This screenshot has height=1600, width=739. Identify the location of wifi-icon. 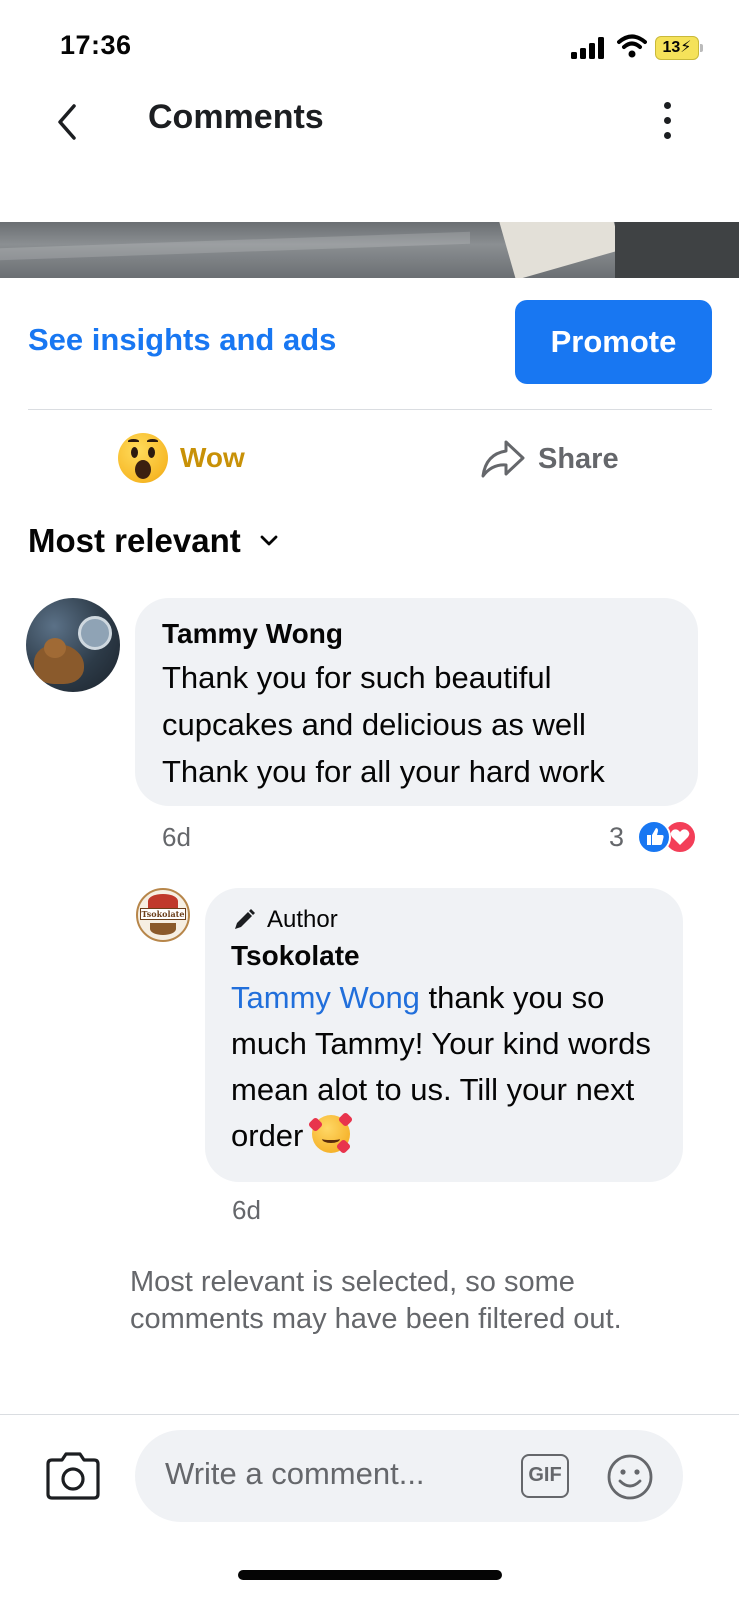
(632, 46).